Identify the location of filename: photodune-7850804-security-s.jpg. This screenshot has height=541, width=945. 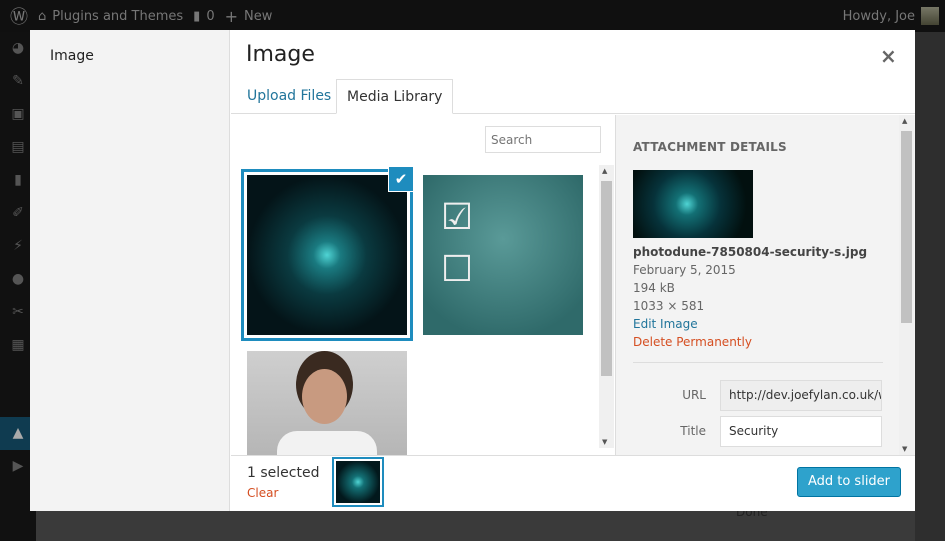
(750, 252).